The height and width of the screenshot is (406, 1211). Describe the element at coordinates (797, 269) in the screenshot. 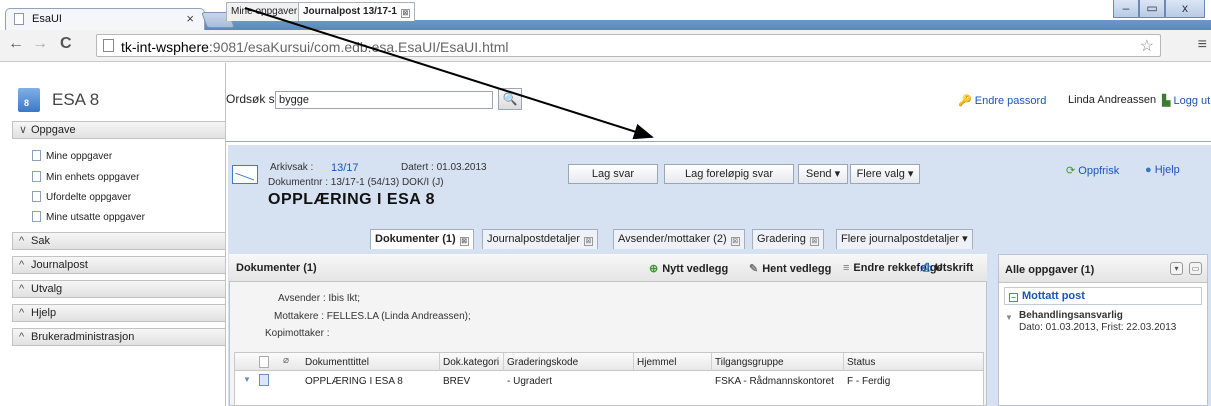

I see `hent-vedlegg-label: Hent vedlegg` at that location.